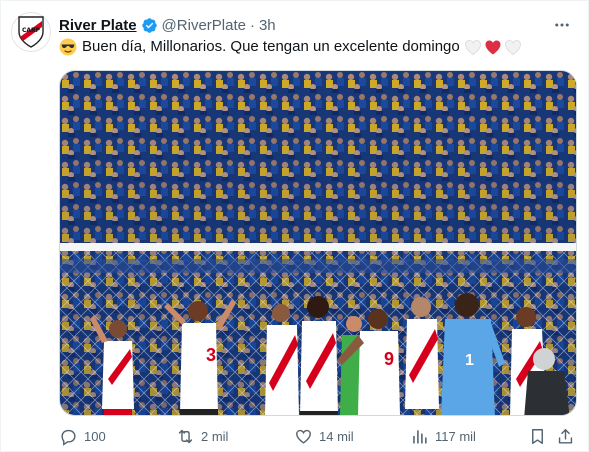  Describe the element at coordinates (267, 25) in the screenshot. I see `post-time: 3h` at that location.